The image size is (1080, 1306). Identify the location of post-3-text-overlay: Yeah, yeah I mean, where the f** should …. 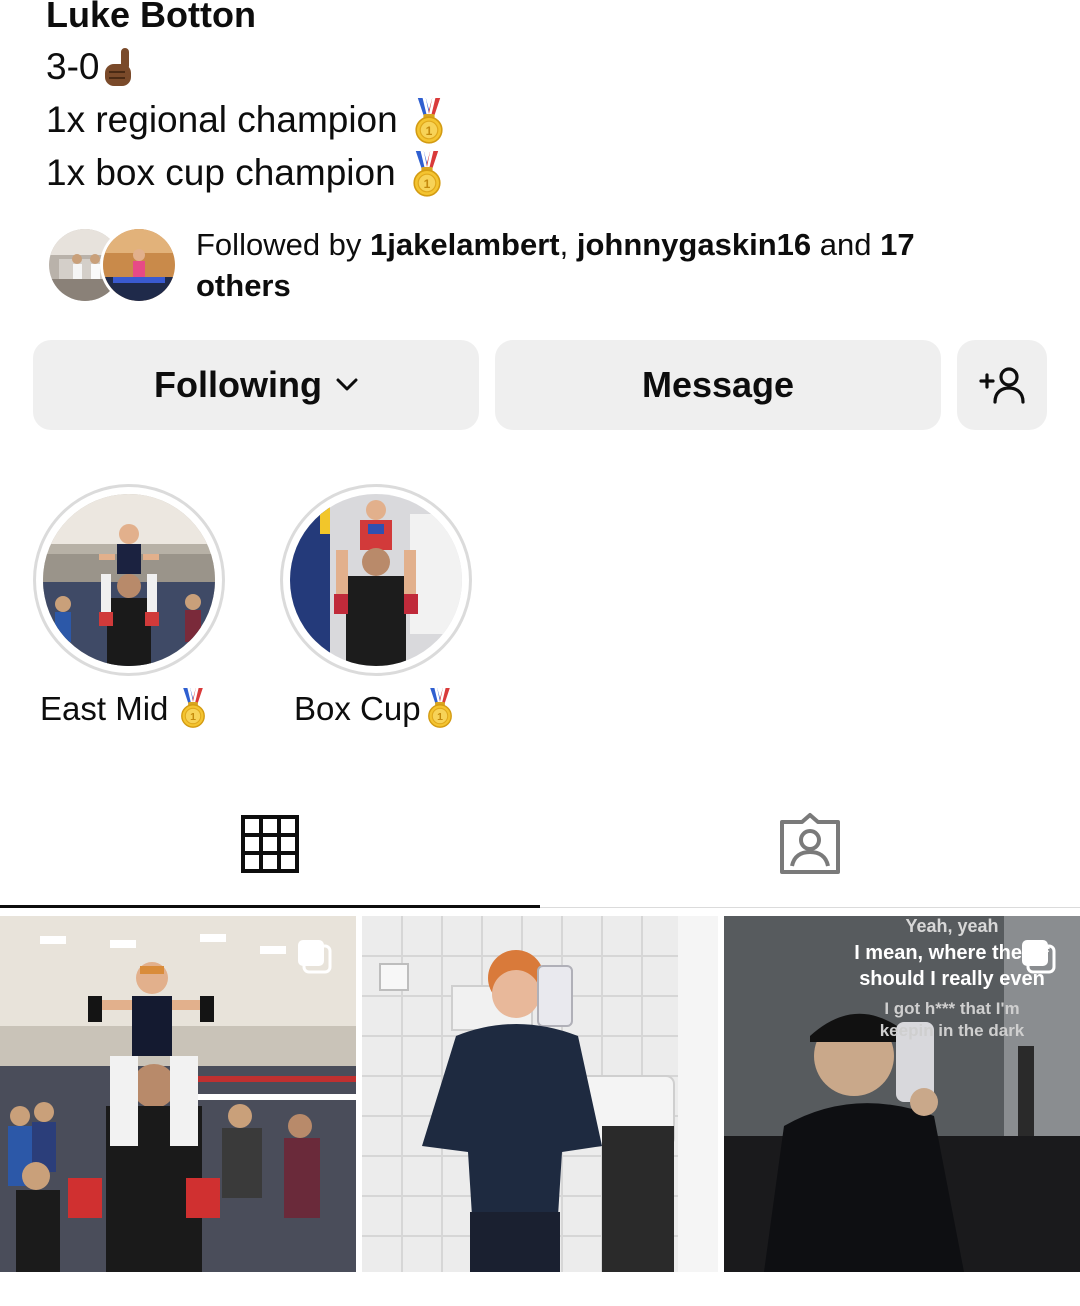
(952, 979).